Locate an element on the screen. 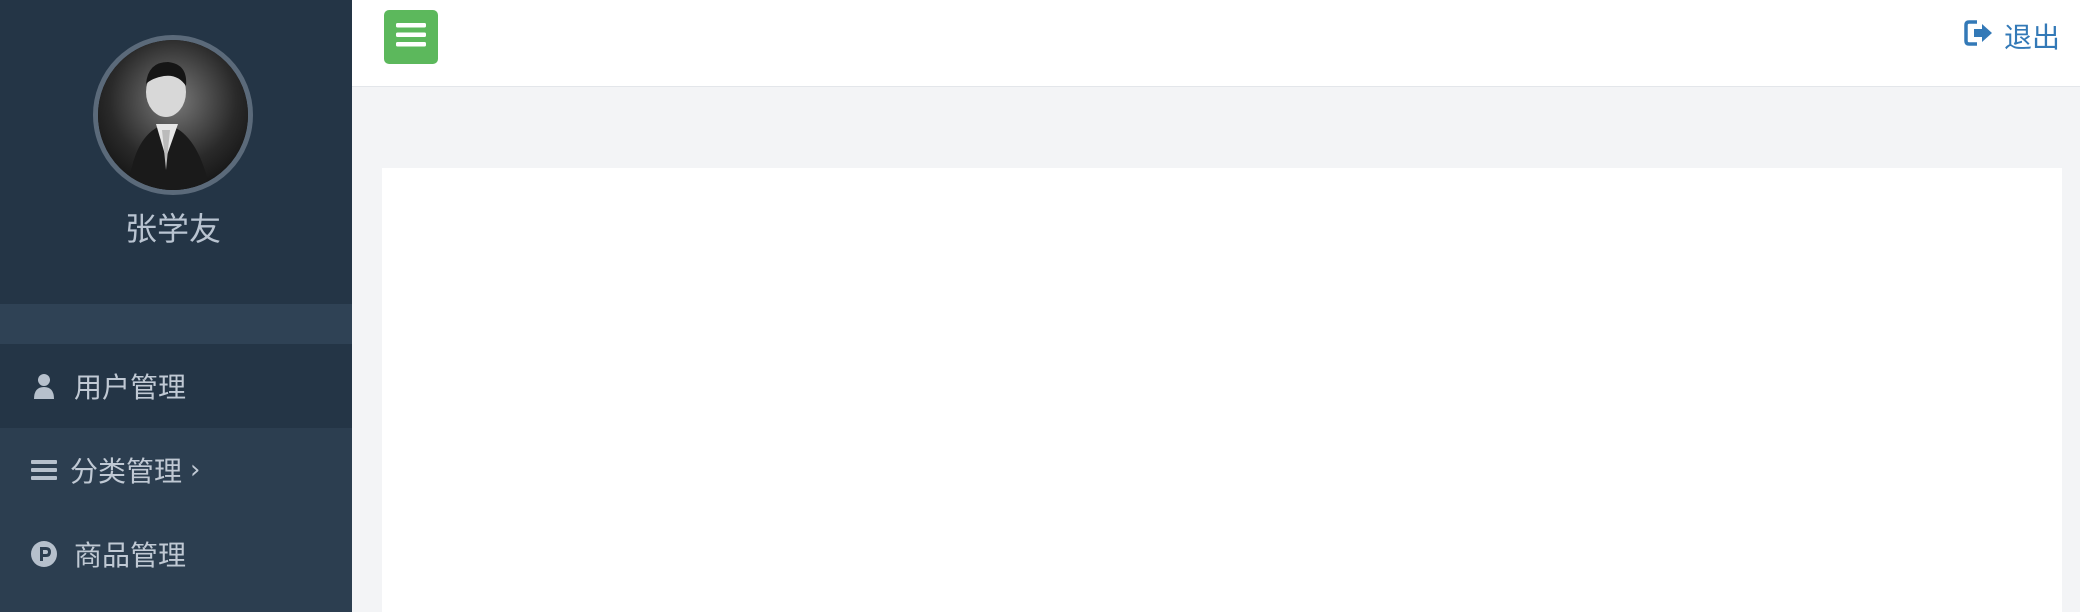 The height and width of the screenshot is (612, 2080). sidebar-item-category-management: 分类管理 › is located at coordinates (176, 470).